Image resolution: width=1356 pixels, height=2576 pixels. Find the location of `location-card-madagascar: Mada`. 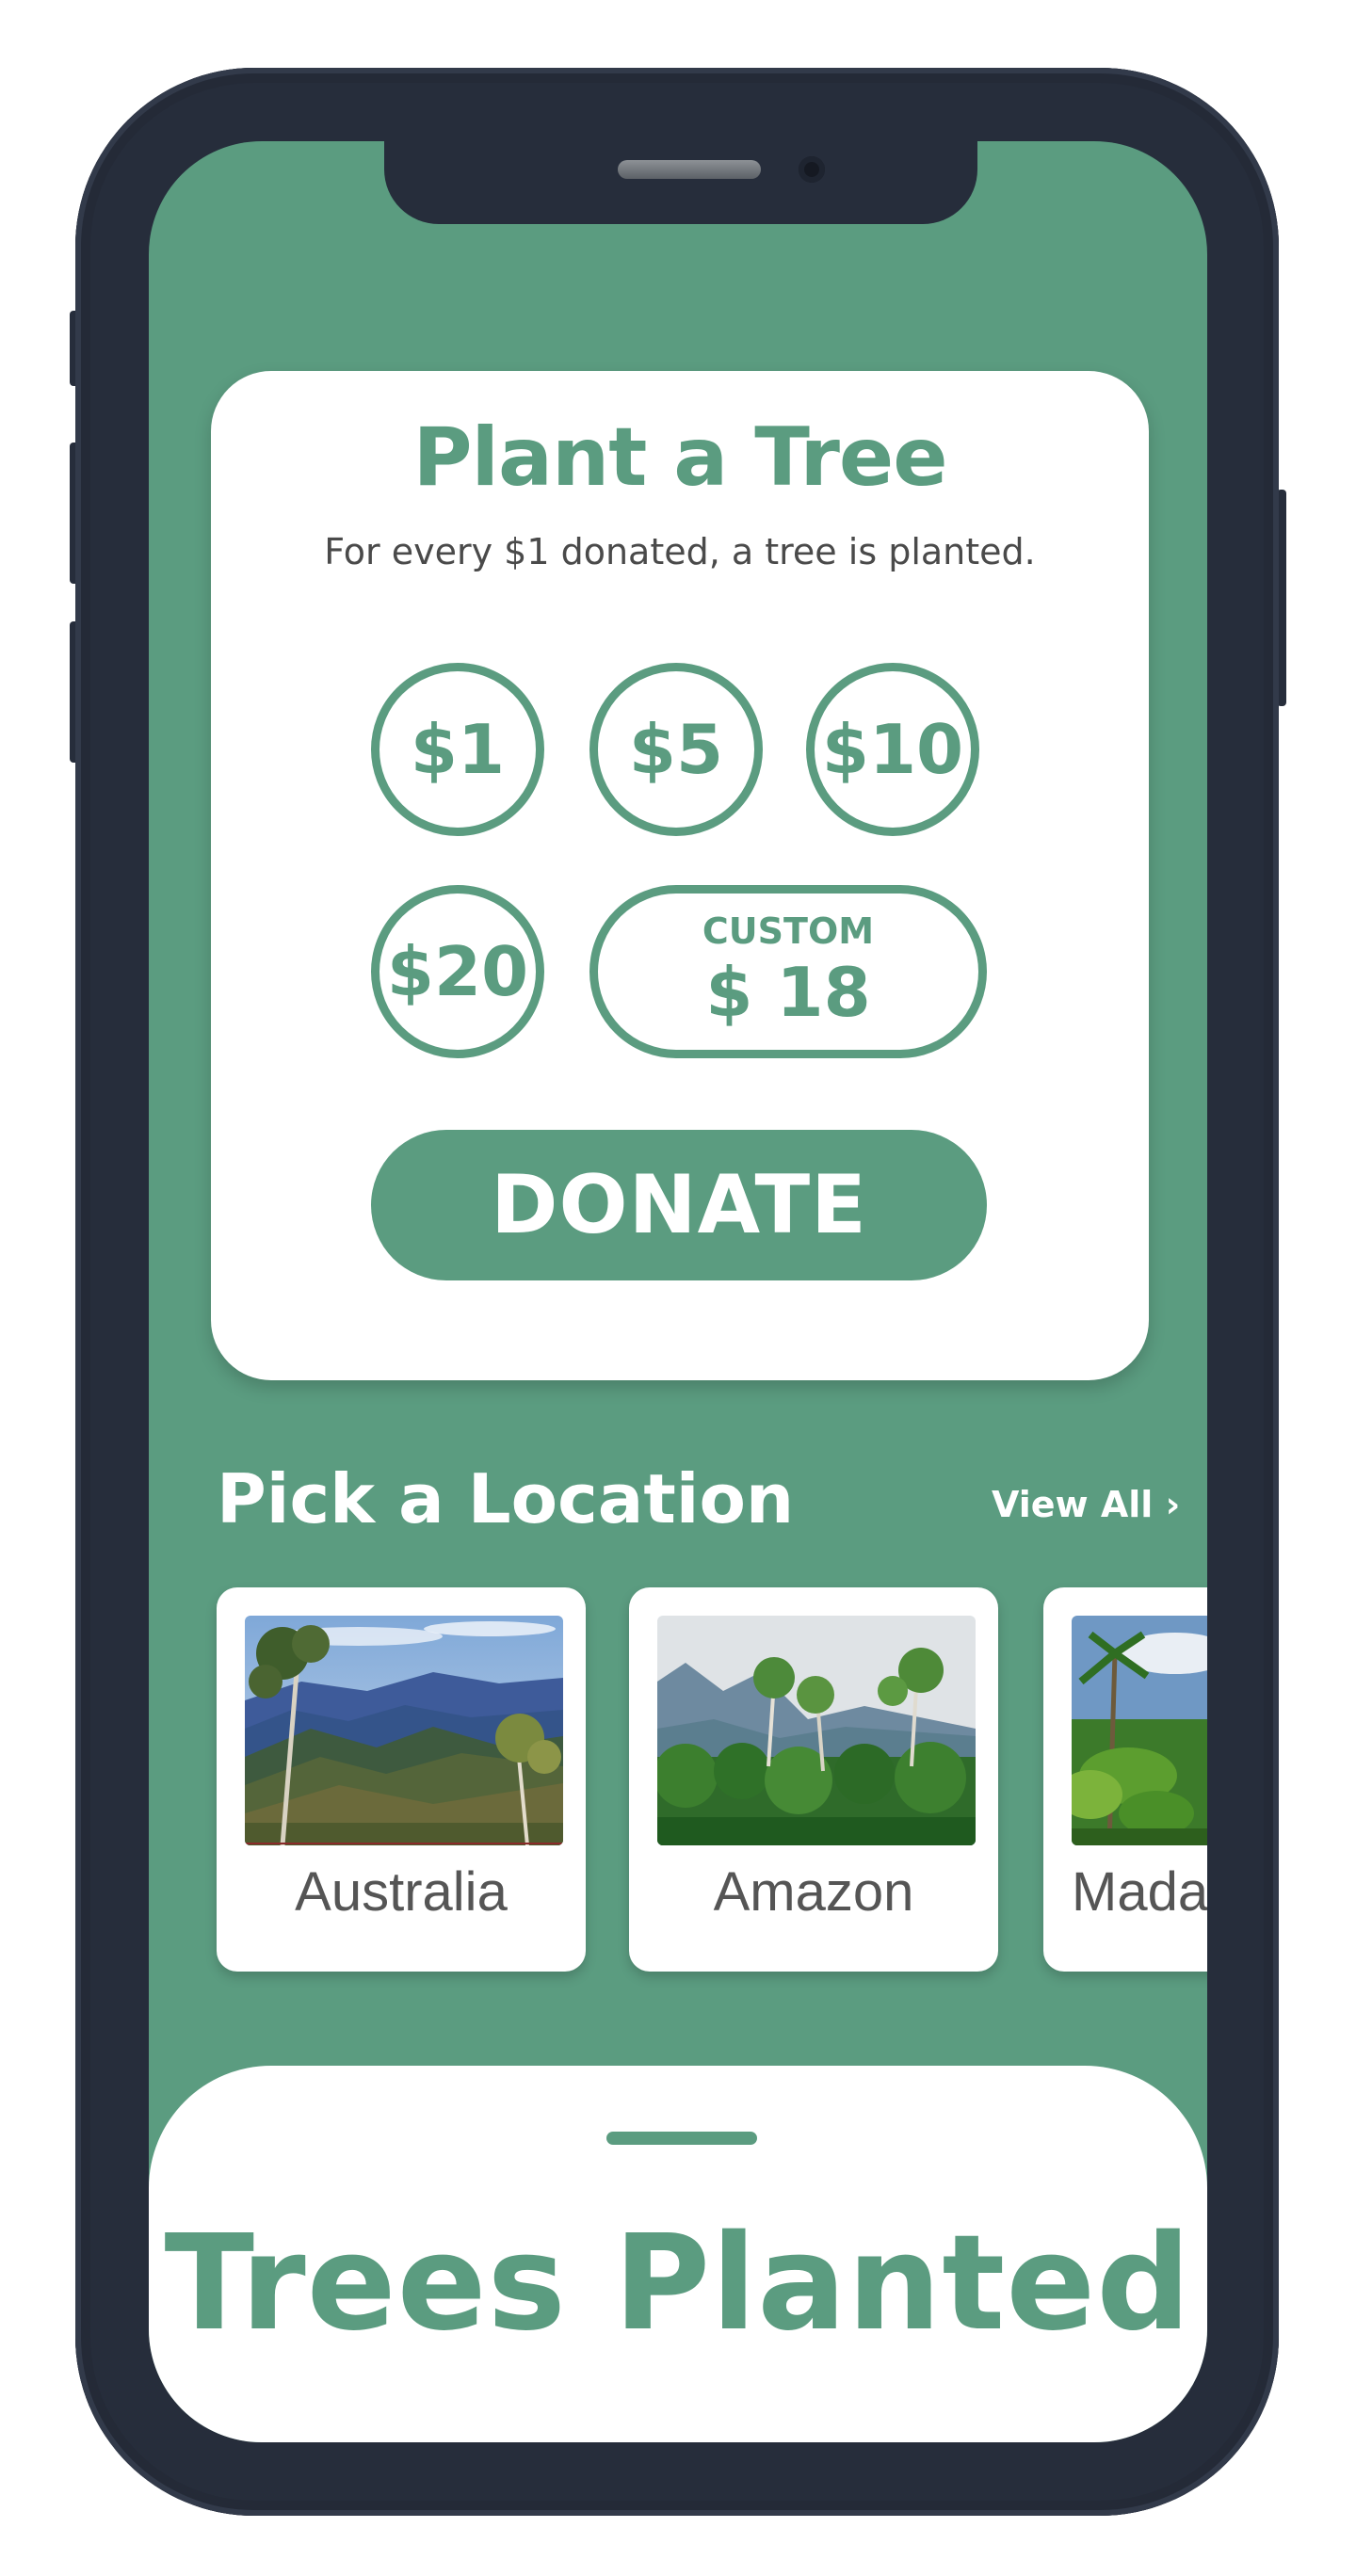

location-card-madagascar: Mada is located at coordinates (1125, 1779).